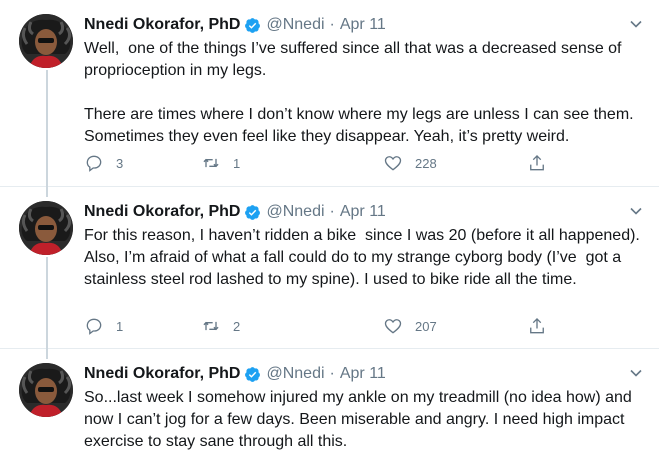 Image resolution: width=659 pixels, height=463 pixels. I want to click on like-button: 207, so click(410, 326).